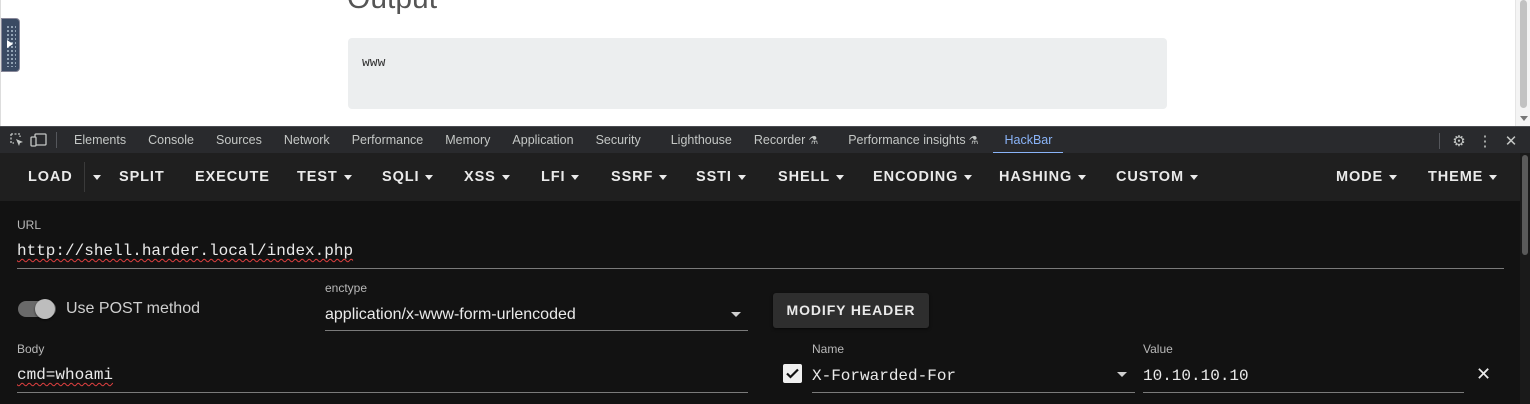 The height and width of the screenshot is (404, 1530). I want to click on load-dropdown-button, so click(94, 177).